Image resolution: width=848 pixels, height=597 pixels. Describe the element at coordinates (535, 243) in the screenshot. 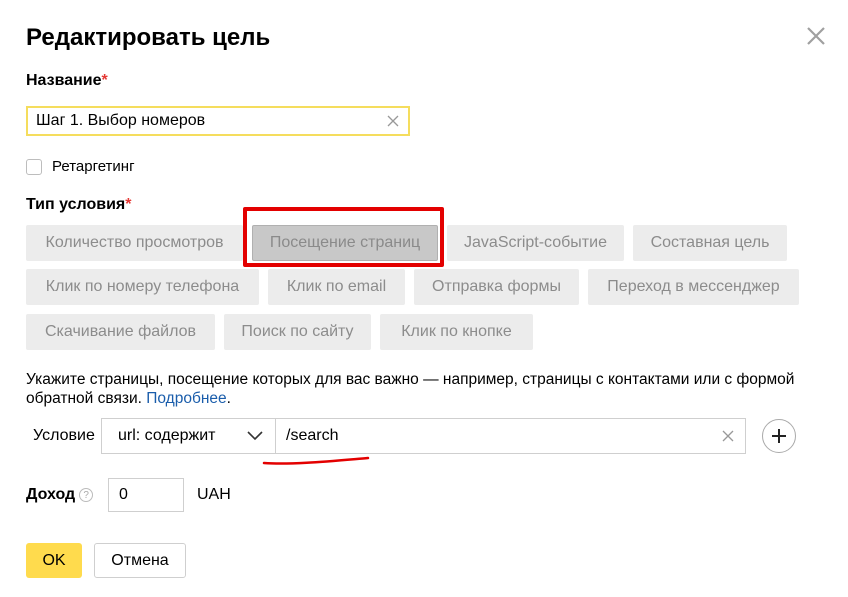

I see `chip-javascript-event: JavaScript-событие` at that location.